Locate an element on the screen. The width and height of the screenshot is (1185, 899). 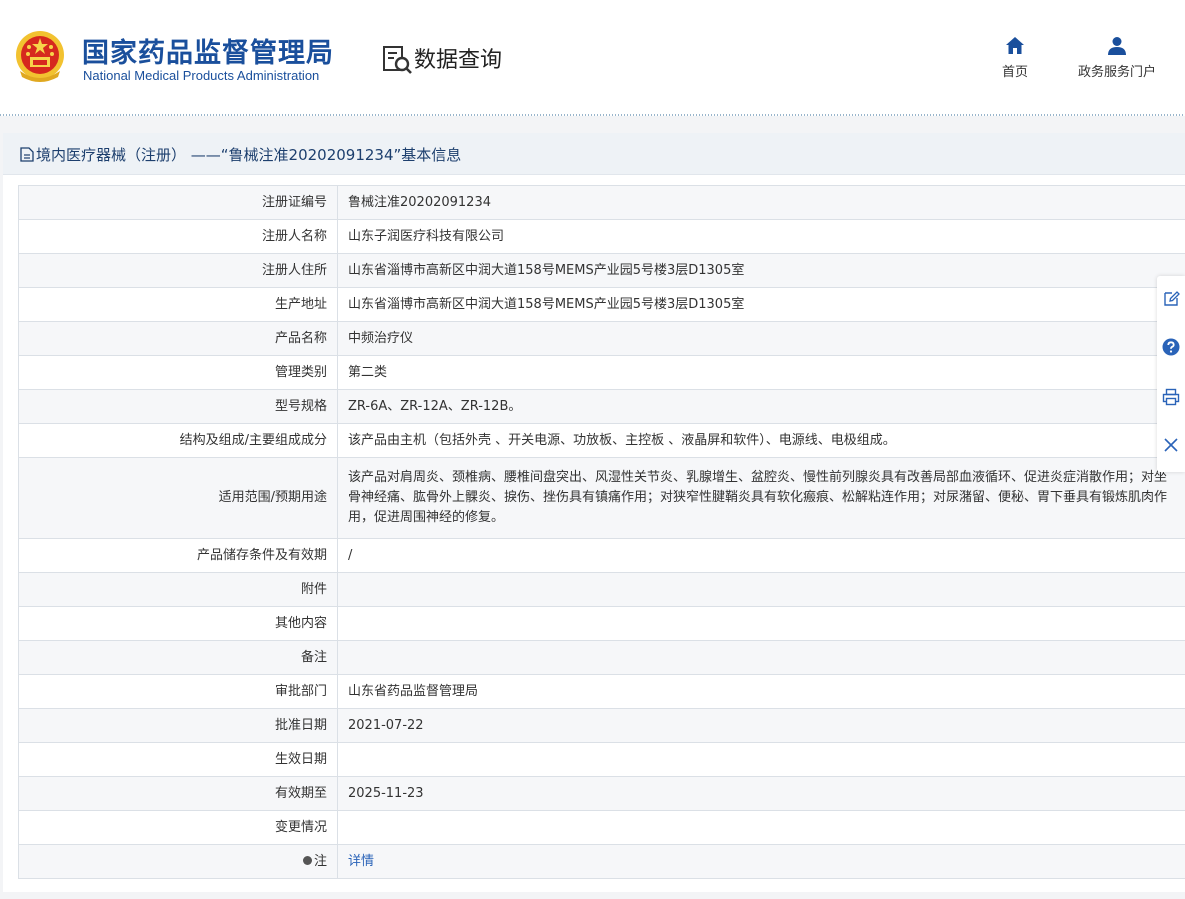
table-row: 注册人名称 山东子润医疗科技有限公司 is located at coordinates (601, 236).